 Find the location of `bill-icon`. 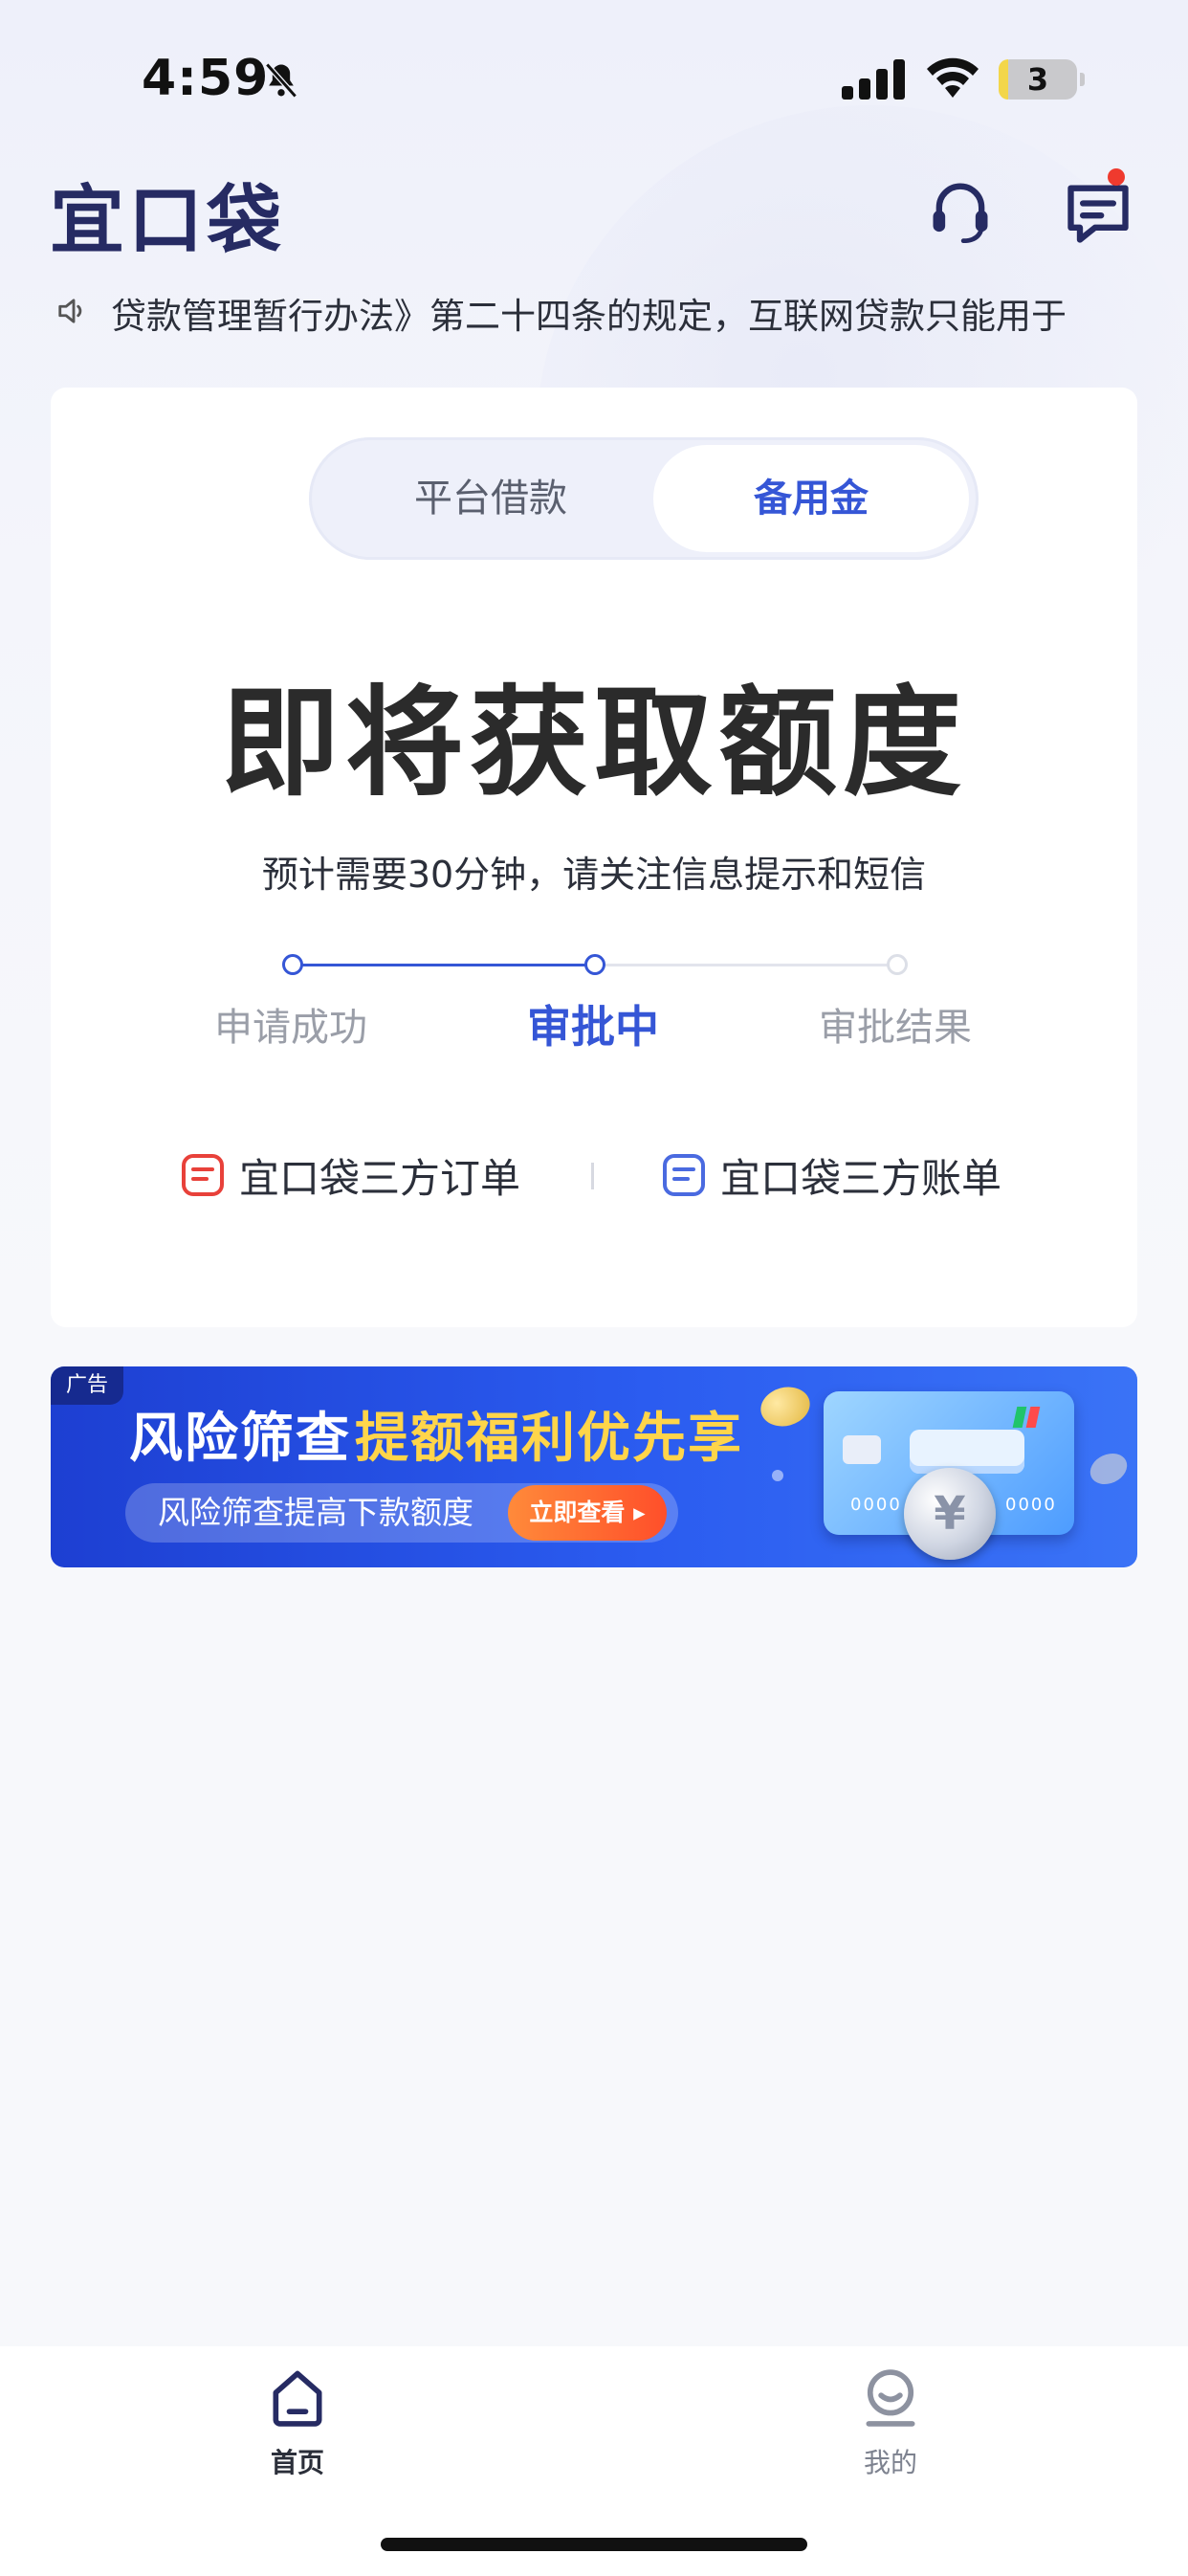

bill-icon is located at coordinates (684, 1175).